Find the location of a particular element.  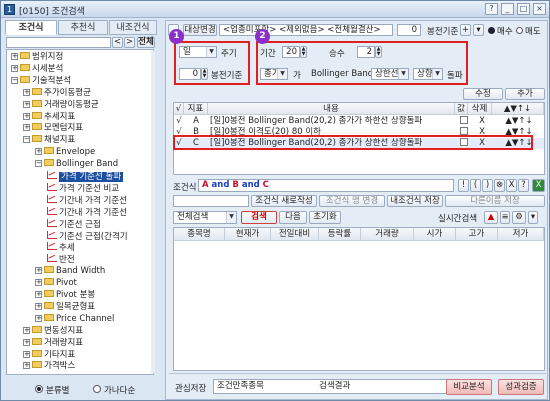

formula-op-button: ) is located at coordinates (487, 185).